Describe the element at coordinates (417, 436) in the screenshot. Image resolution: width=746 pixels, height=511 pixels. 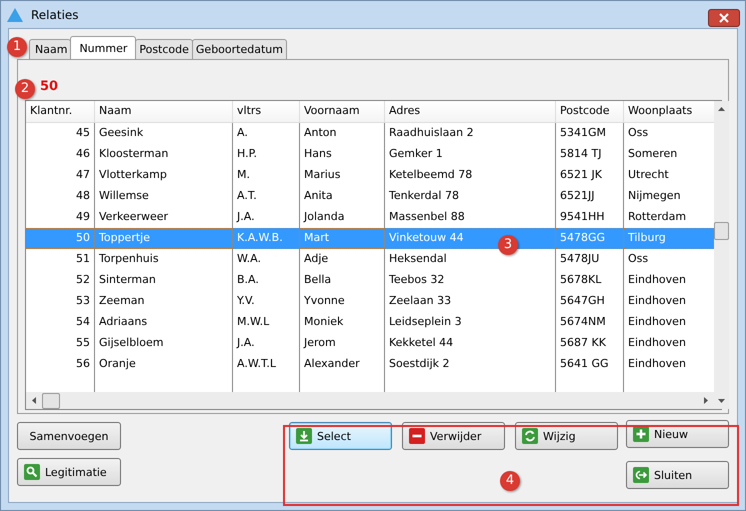
I see `minus-icon` at that location.